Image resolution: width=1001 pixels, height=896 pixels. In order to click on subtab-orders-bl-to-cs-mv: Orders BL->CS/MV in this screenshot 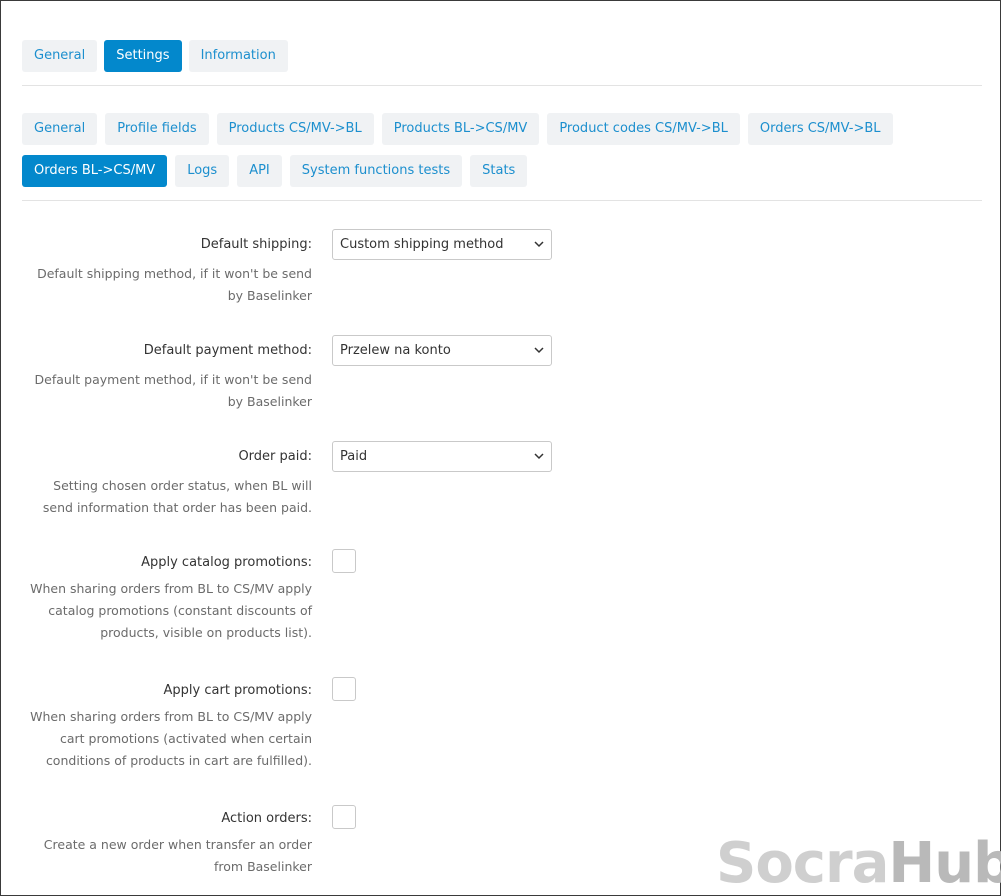, I will do `click(95, 171)`.